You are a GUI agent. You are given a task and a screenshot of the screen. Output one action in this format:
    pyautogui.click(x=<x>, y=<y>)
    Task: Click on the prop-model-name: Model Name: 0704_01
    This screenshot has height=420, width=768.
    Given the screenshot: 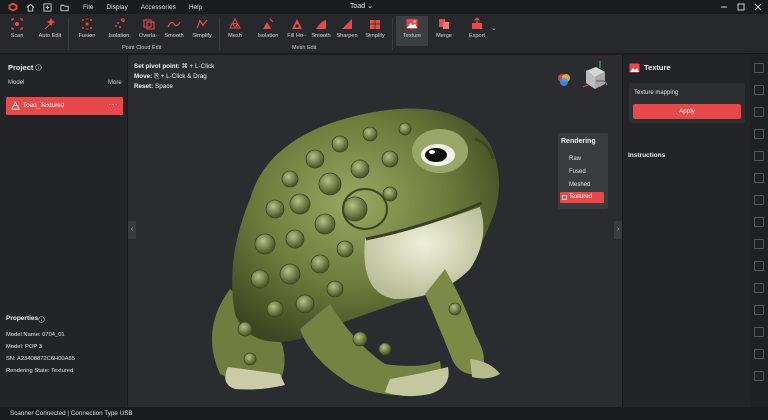 What is the action you would take?
    pyautogui.click(x=35, y=335)
    